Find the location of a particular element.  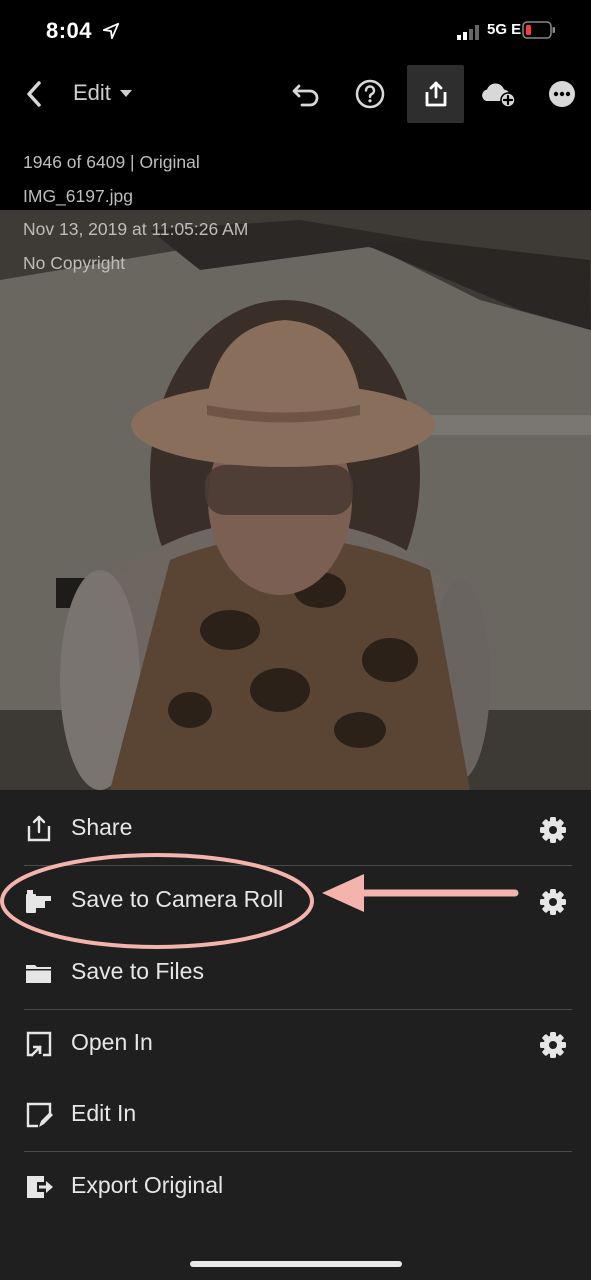

camera-roll-icon is located at coordinates (38, 901).